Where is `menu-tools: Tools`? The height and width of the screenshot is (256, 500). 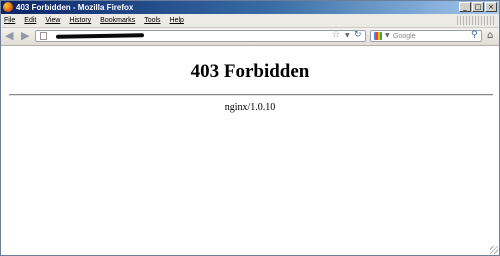
menu-tools: Tools is located at coordinates (152, 20).